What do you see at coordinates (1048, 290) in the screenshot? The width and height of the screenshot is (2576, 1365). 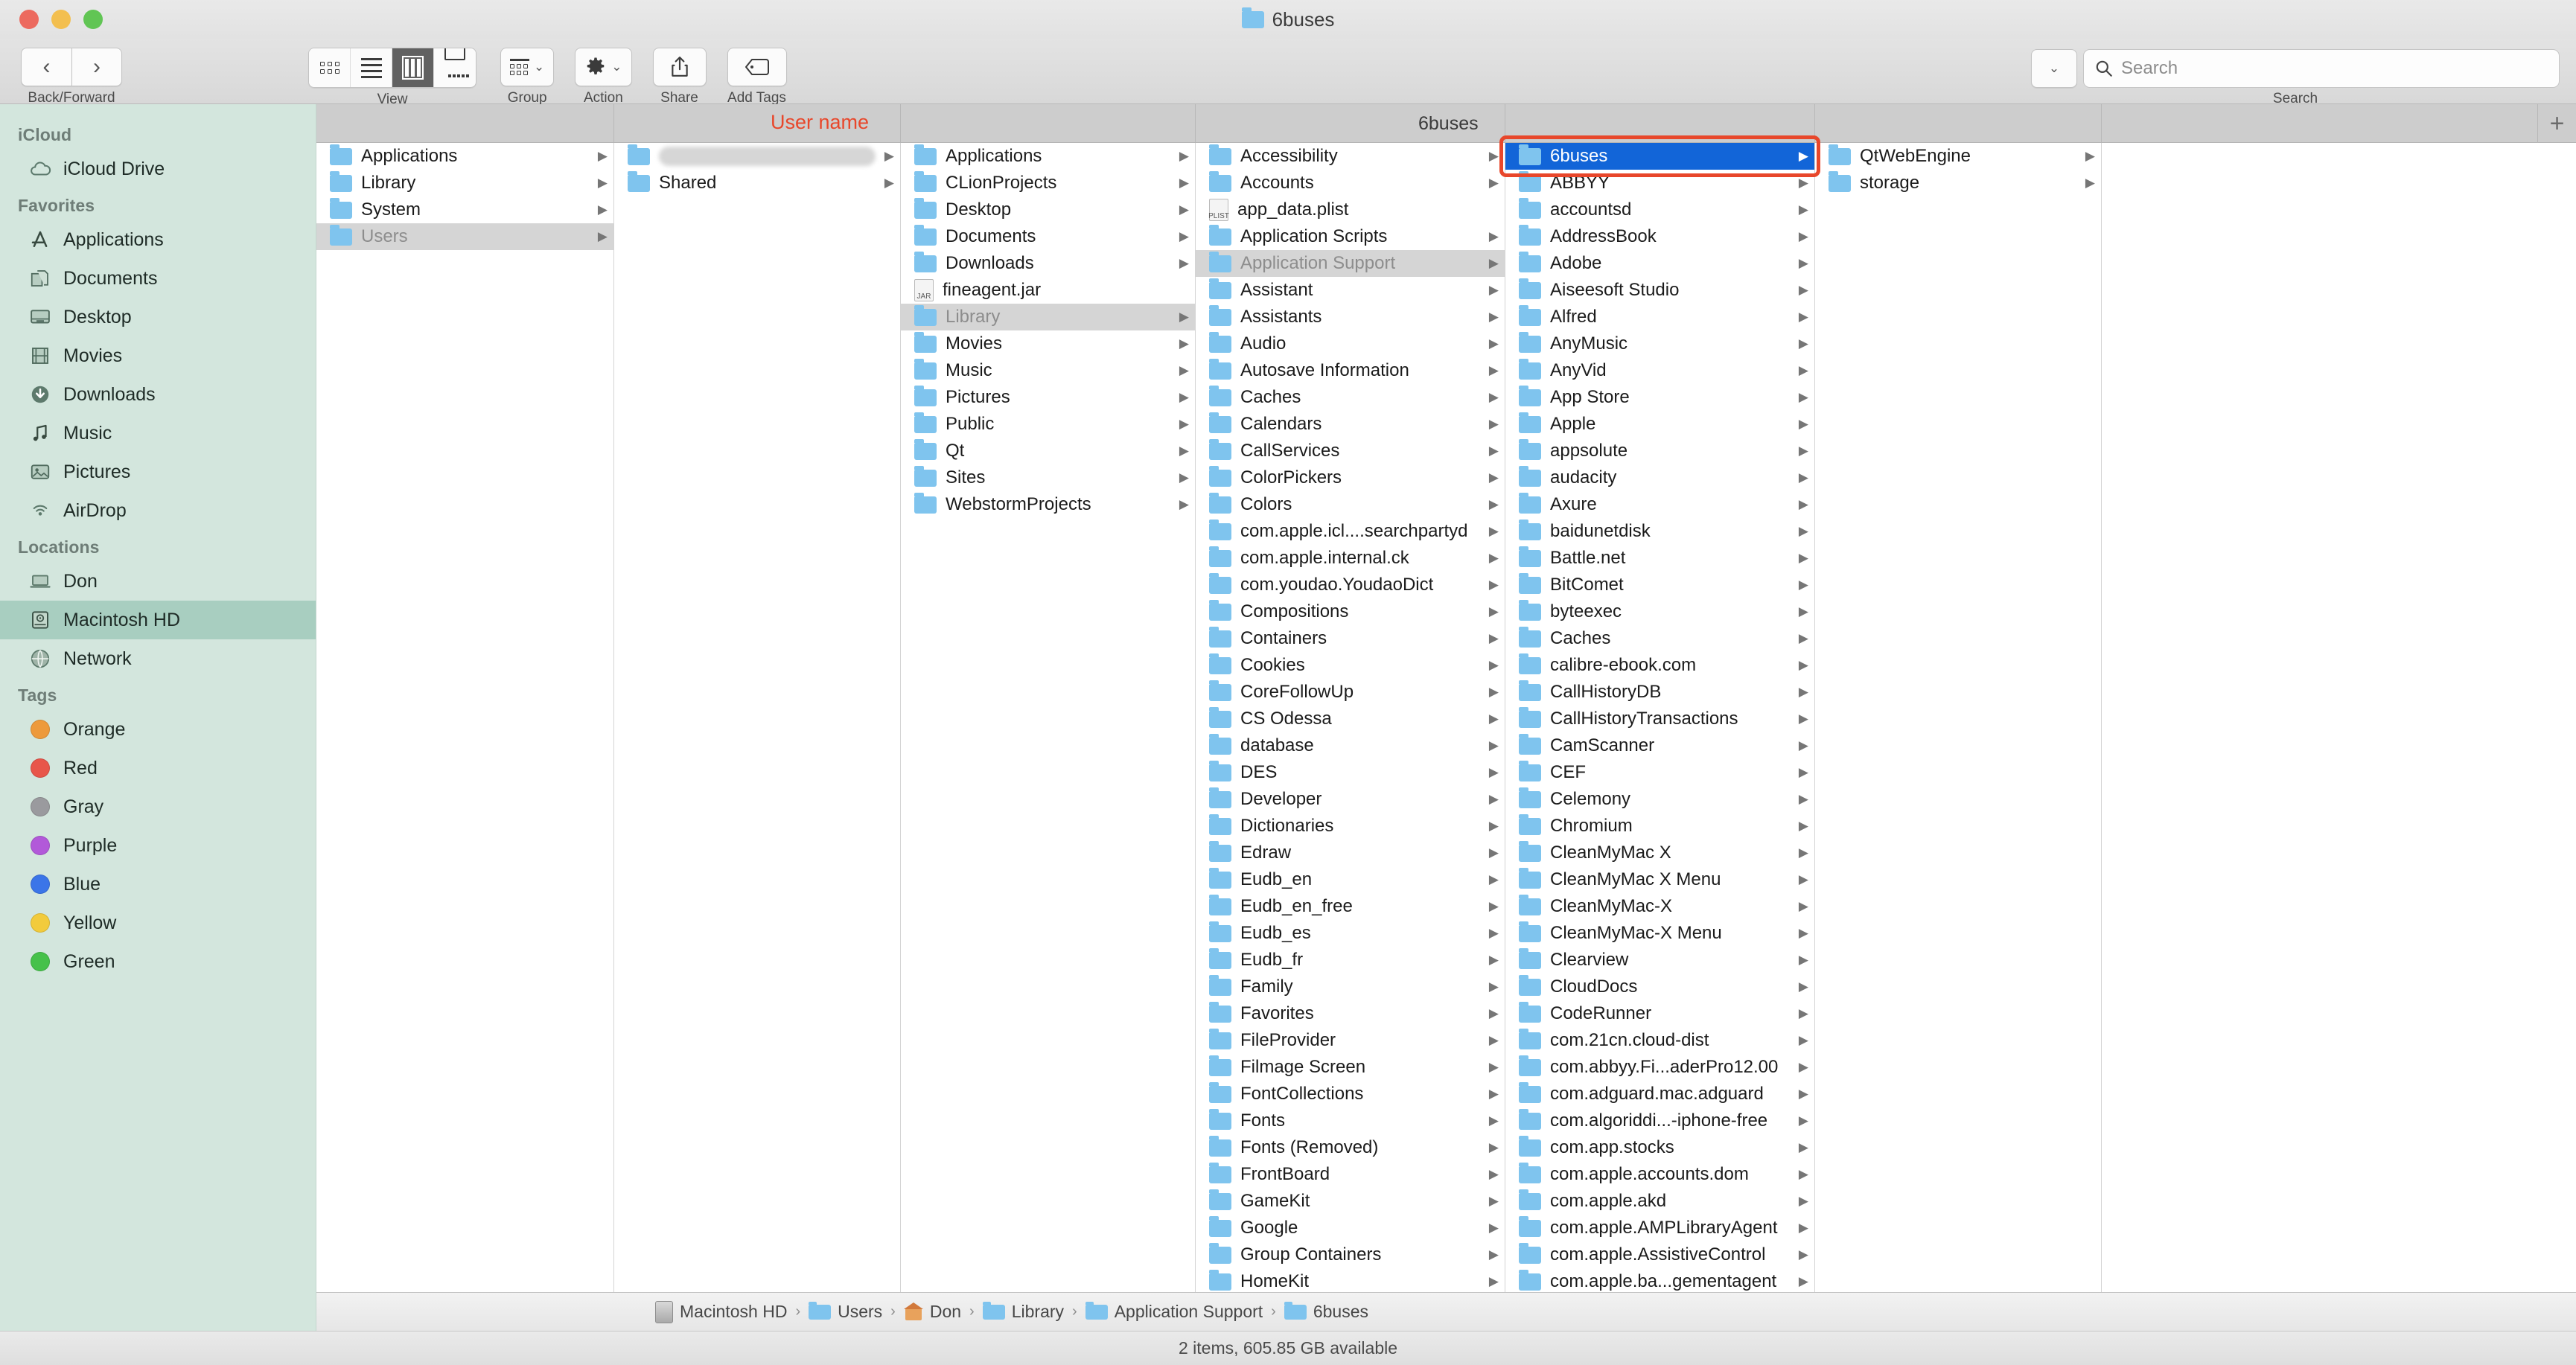 I see `file-row: JAR fineagent.jar` at bounding box center [1048, 290].